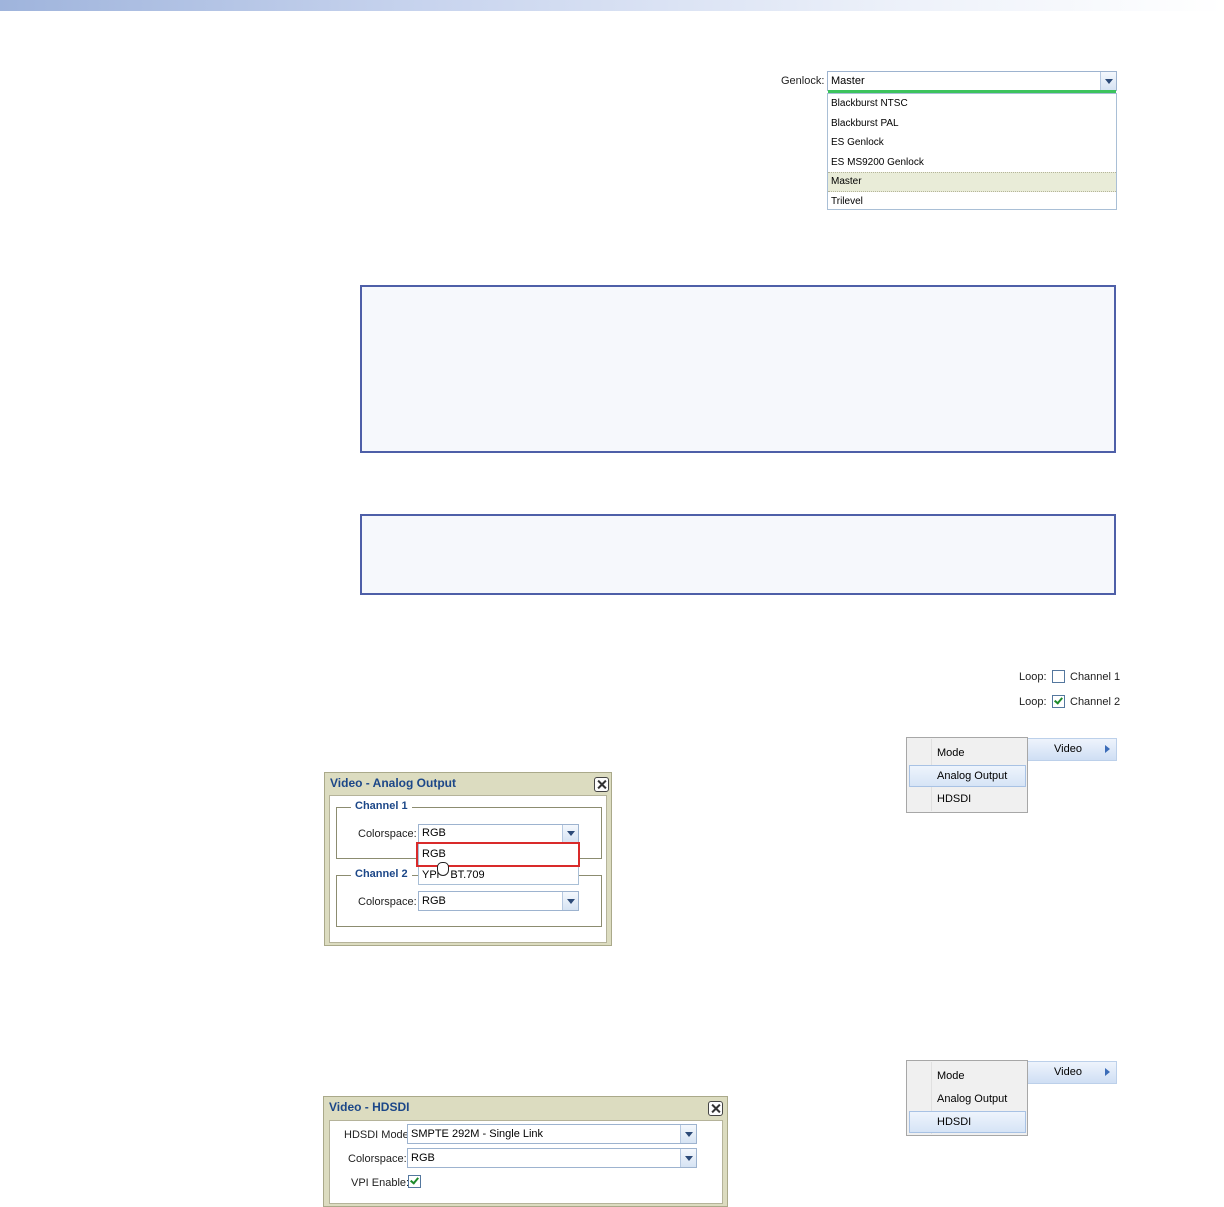 This screenshot has width=1224, height=1207. I want to click on dialog-title: Video - Analog Output, so click(393, 783).